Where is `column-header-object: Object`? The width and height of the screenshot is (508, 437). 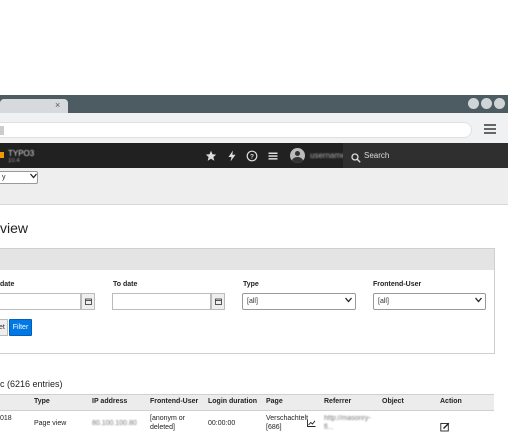
column-header-object: Object is located at coordinates (393, 401).